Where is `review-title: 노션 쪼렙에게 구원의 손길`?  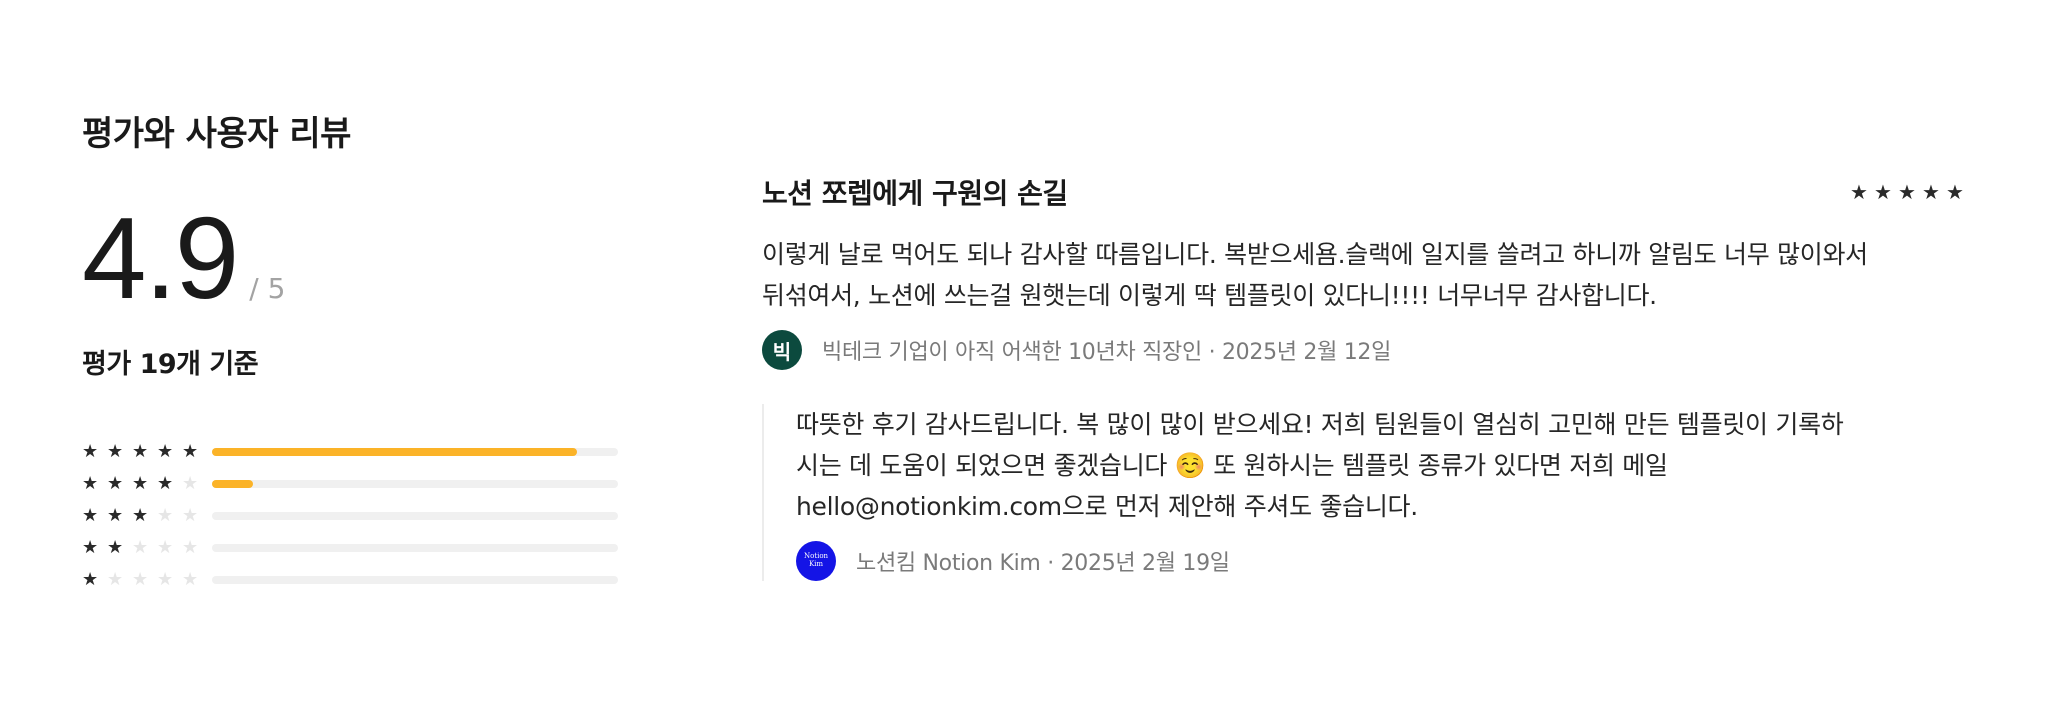
review-title: 노션 쪼렙에게 구원의 손길 is located at coordinates (915, 193).